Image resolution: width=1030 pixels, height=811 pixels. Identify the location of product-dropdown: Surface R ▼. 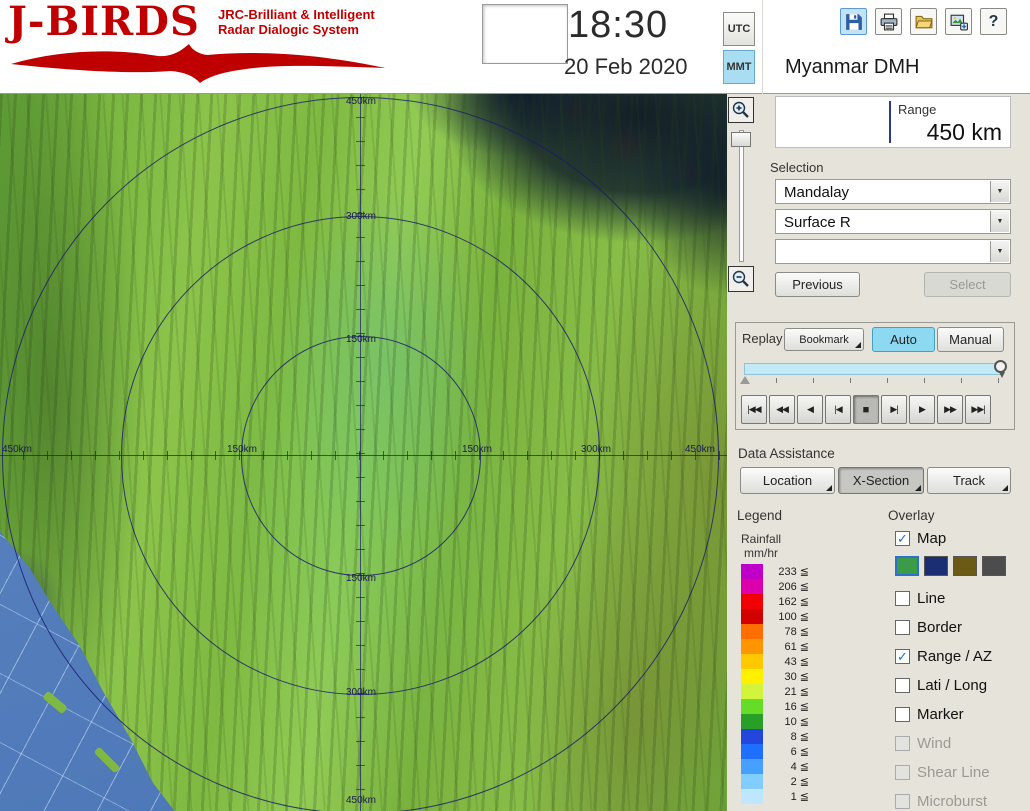
(893, 221).